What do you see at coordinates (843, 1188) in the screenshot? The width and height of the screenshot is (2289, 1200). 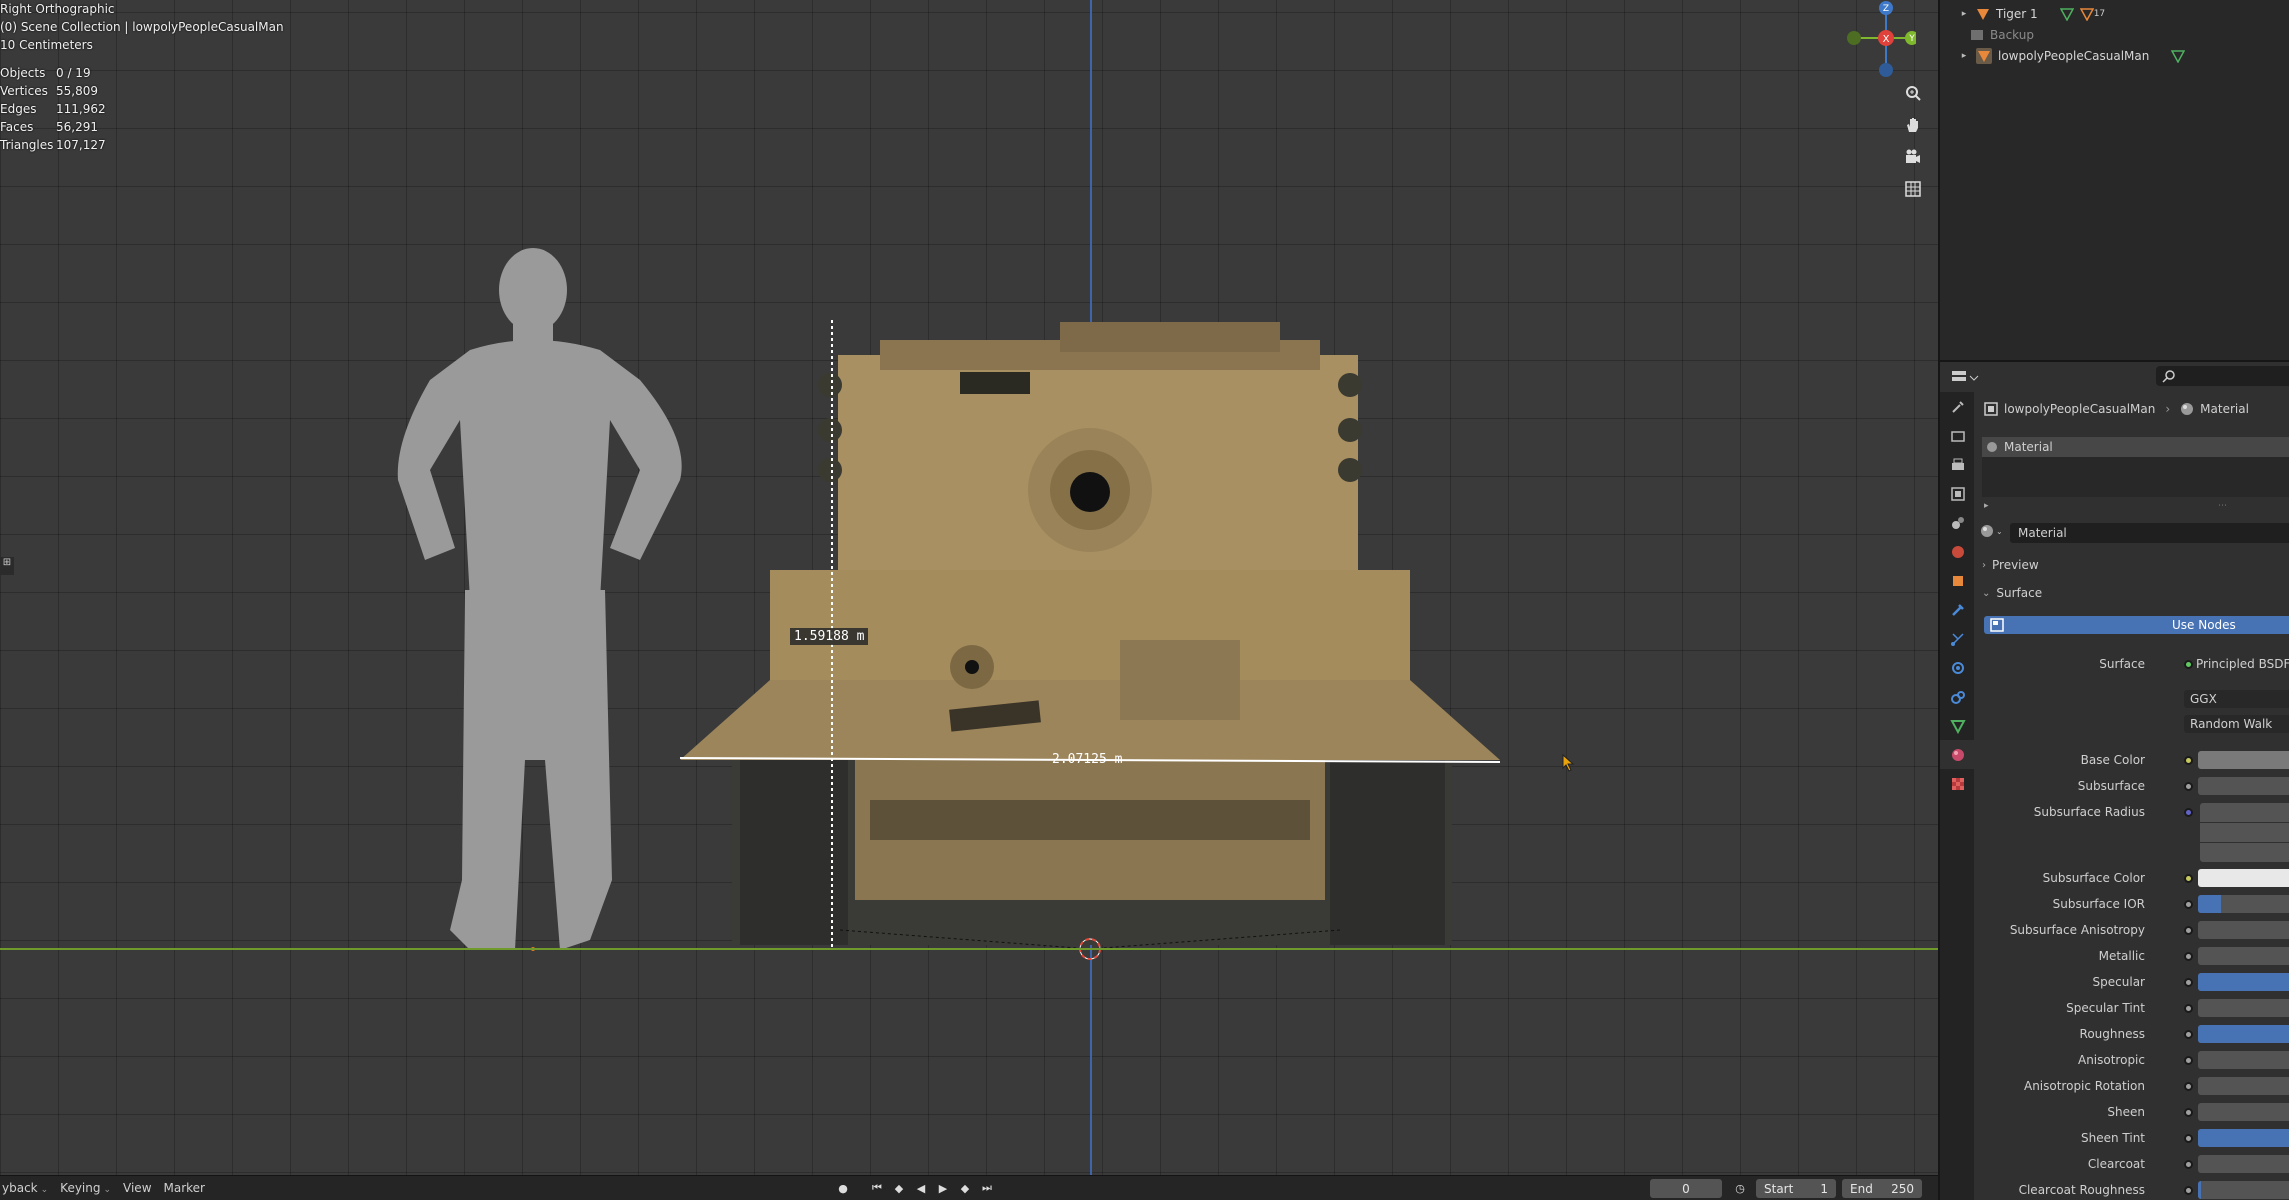 I see `record-icon: ●` at bounding box center [843, 1188].